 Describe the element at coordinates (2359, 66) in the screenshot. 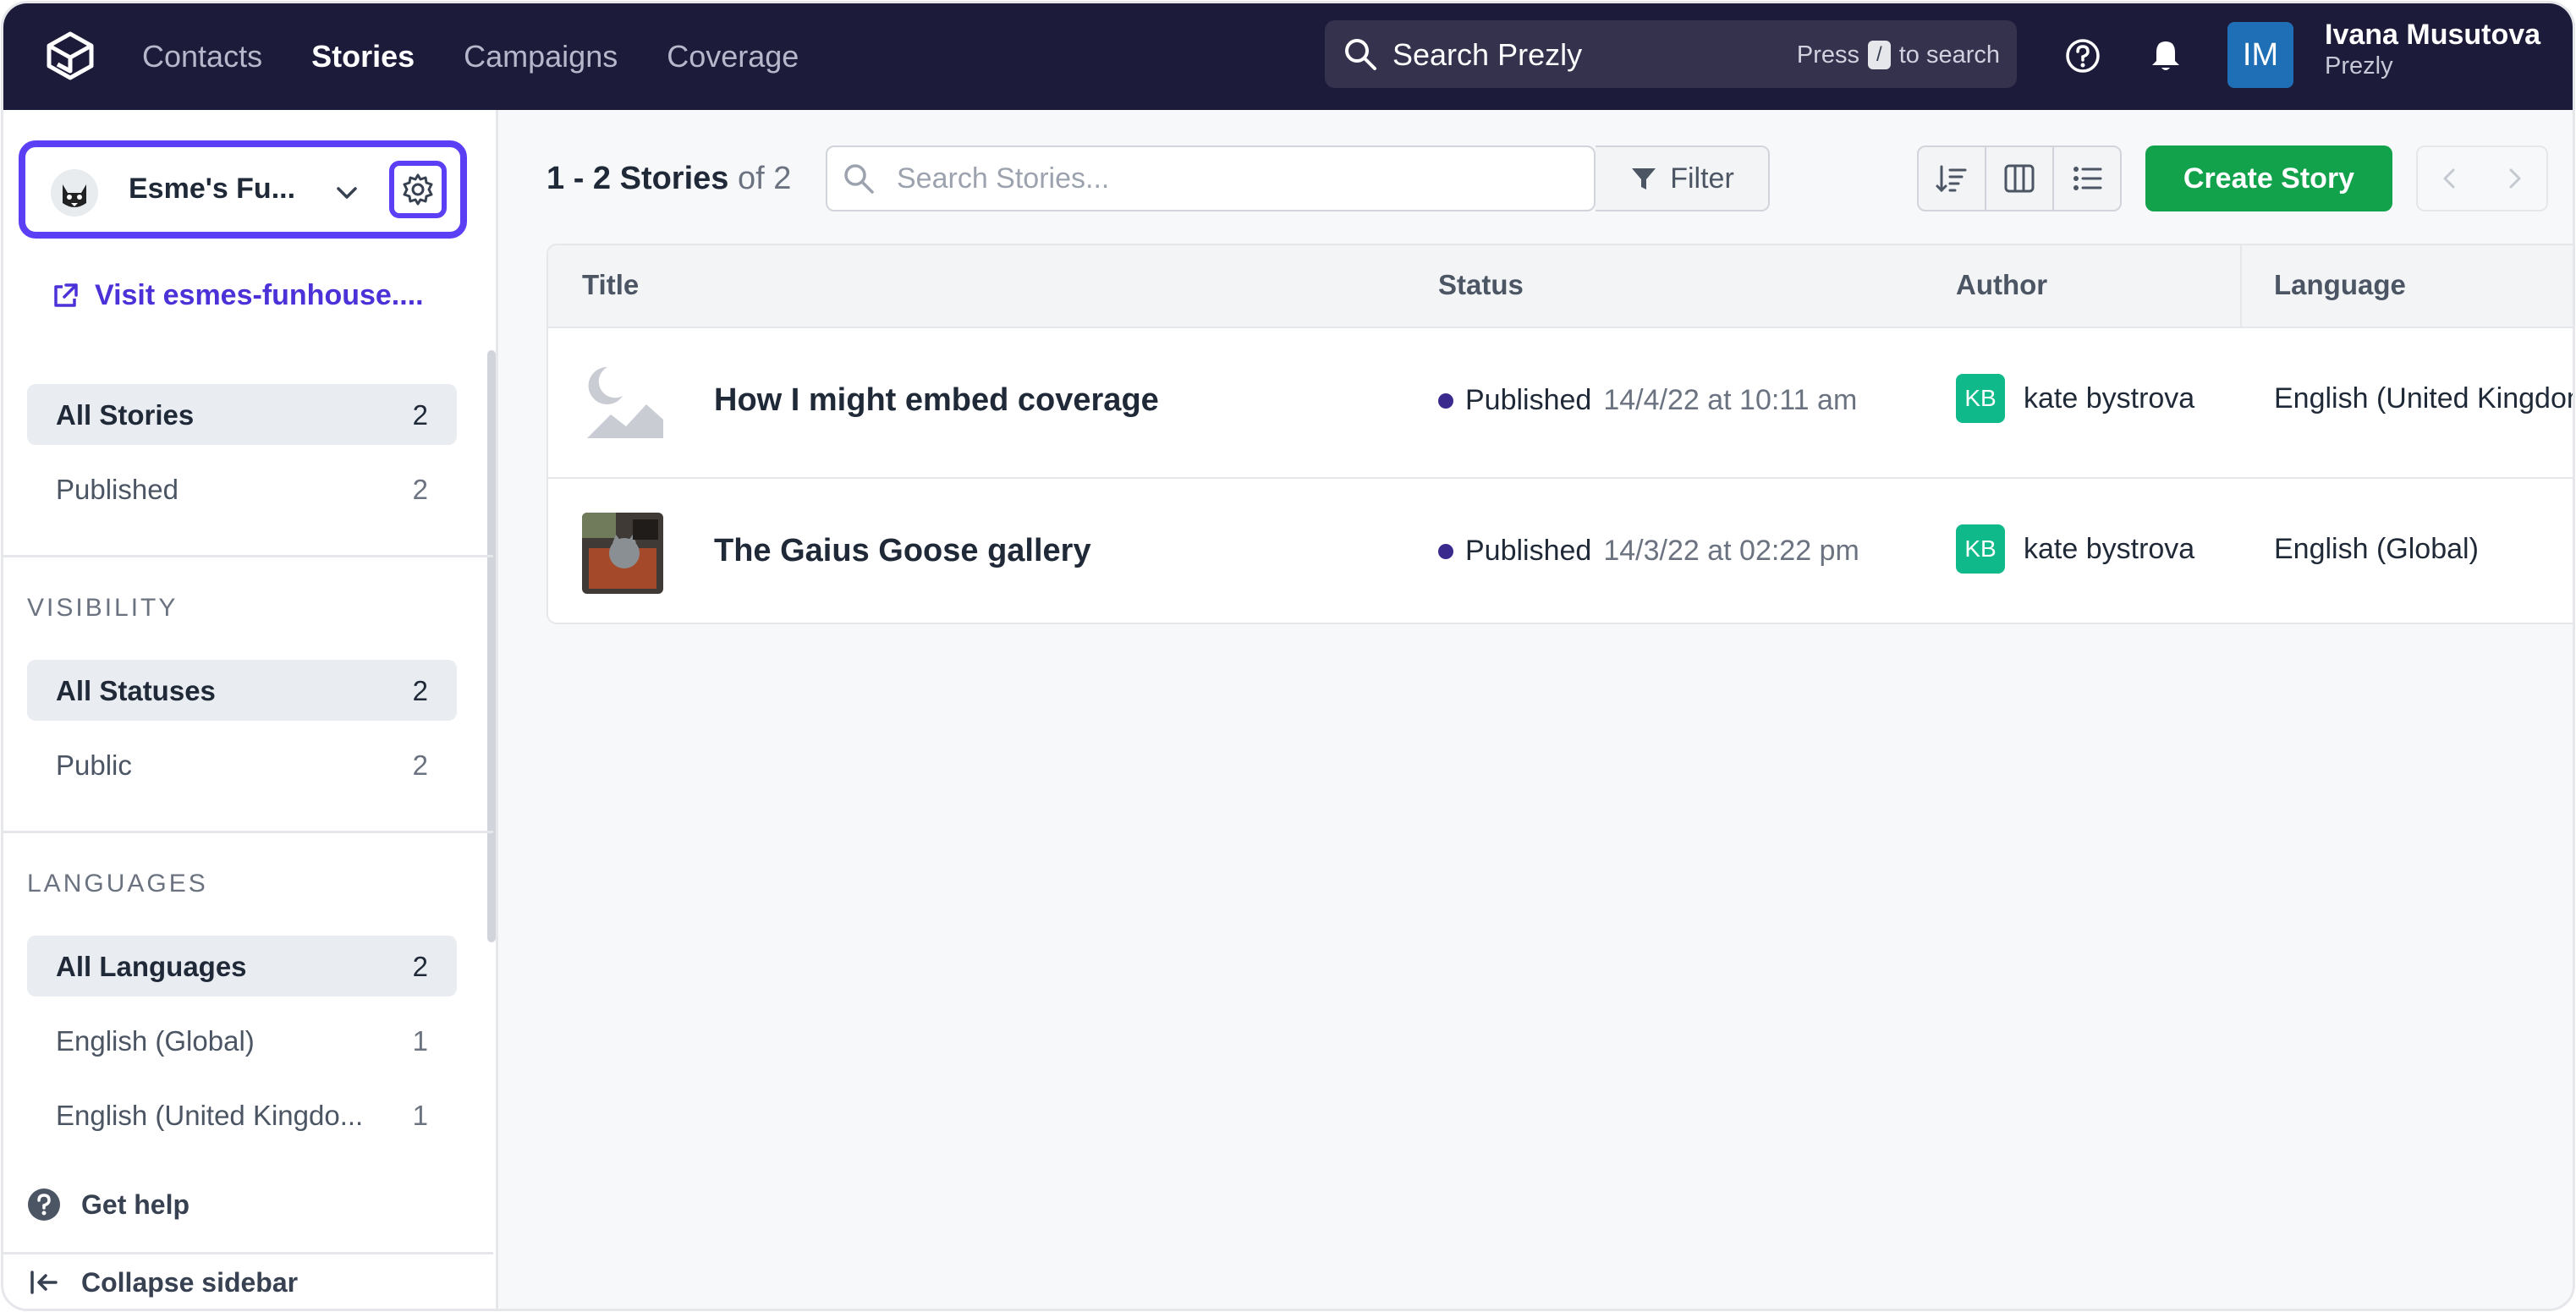

I see `user-organization: Prezly` at that location.